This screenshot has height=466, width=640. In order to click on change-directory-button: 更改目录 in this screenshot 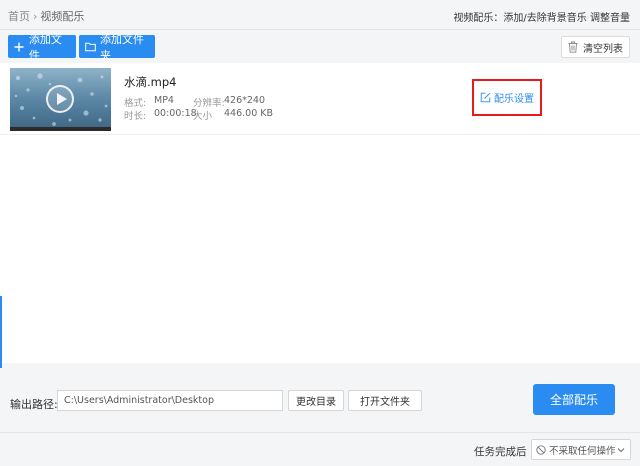, I will do `click(316, 400)`.